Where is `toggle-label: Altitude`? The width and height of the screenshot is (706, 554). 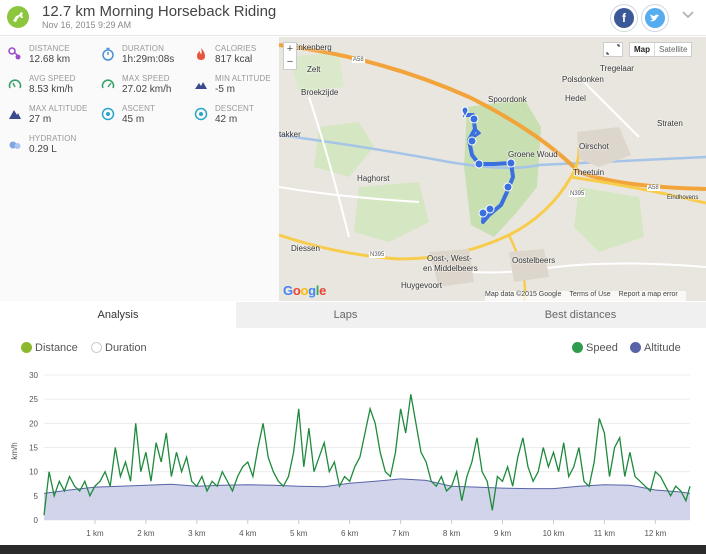
toggle-label: Altitude is located at coordinates (662, 348).